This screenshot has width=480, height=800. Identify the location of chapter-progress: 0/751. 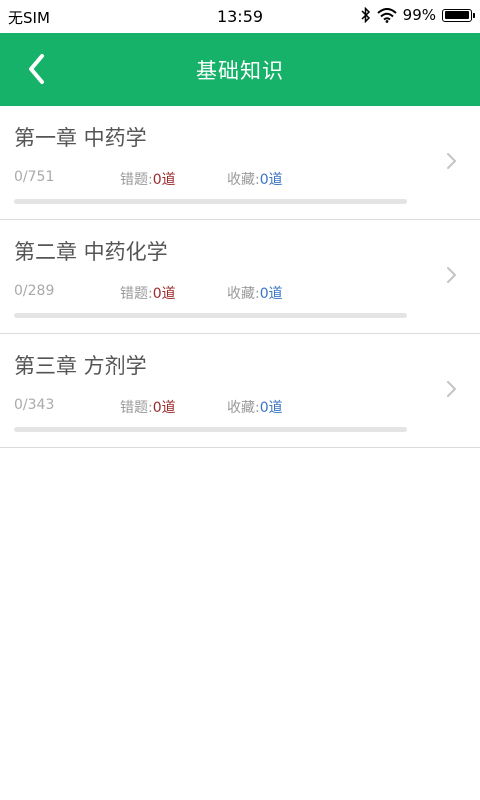
(34, 177).